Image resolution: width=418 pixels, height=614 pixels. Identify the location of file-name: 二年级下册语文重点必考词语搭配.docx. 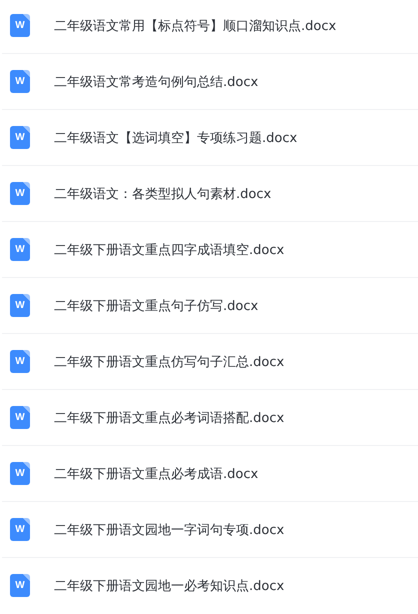
(169, 417).